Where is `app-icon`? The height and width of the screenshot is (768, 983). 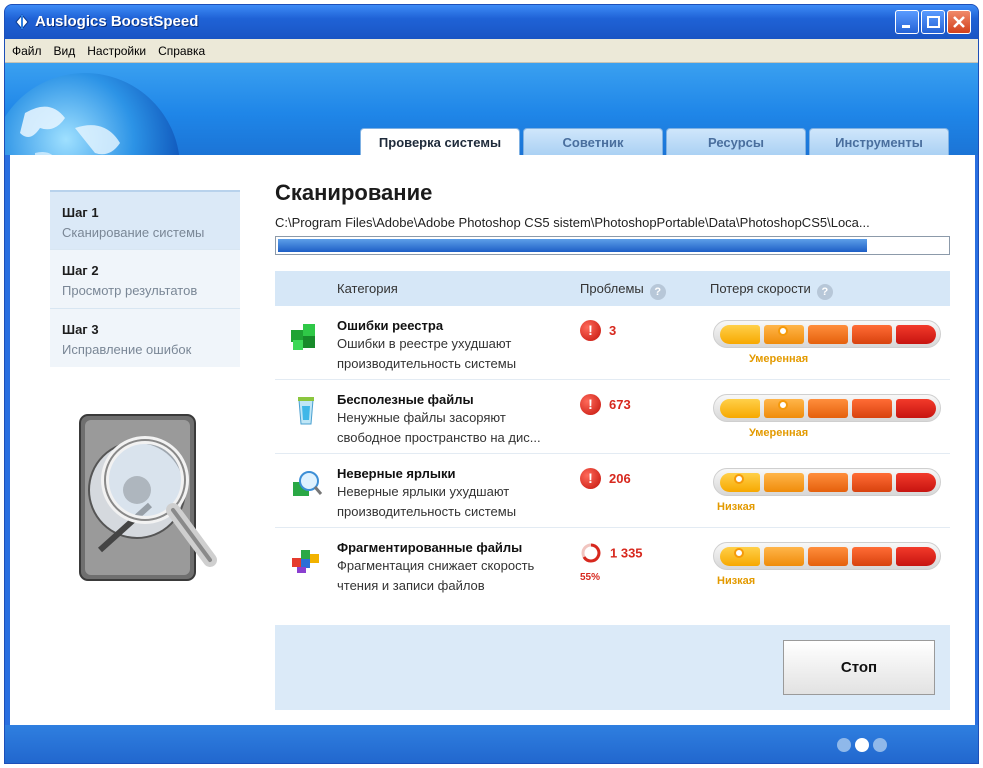 app-icon is located at coordinates (22, 22).